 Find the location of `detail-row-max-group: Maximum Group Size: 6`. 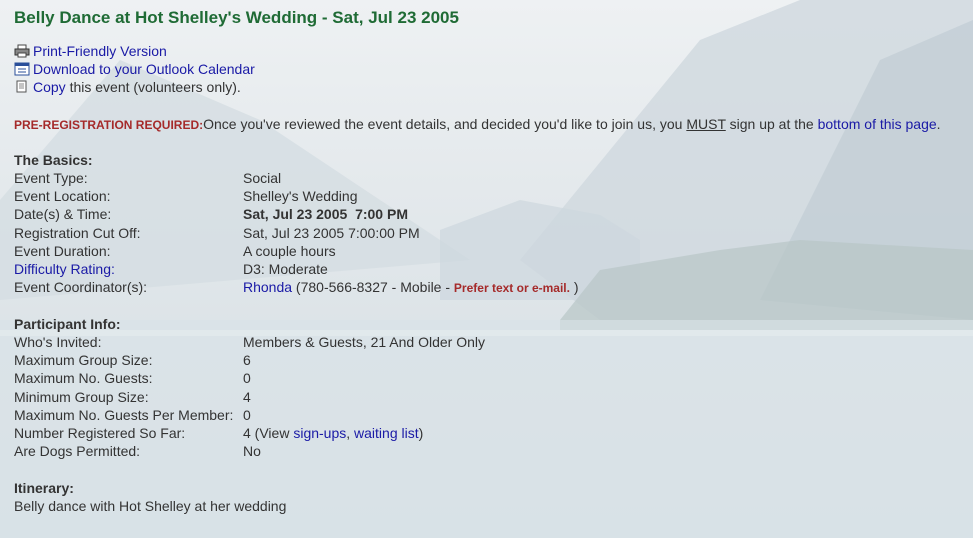

detail-row-max-group: Maximum Group Size: 6 is located at coordinates (249, 360).